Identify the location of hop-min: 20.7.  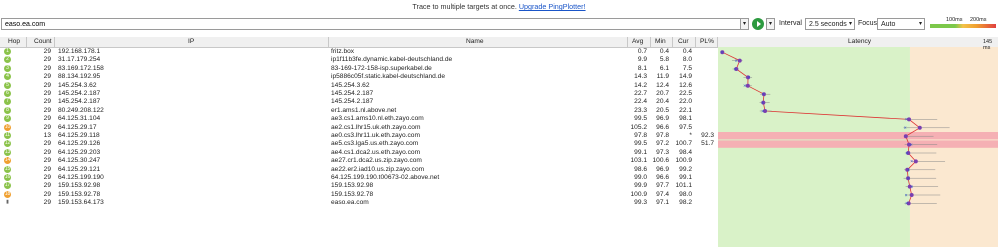
(662, 93).